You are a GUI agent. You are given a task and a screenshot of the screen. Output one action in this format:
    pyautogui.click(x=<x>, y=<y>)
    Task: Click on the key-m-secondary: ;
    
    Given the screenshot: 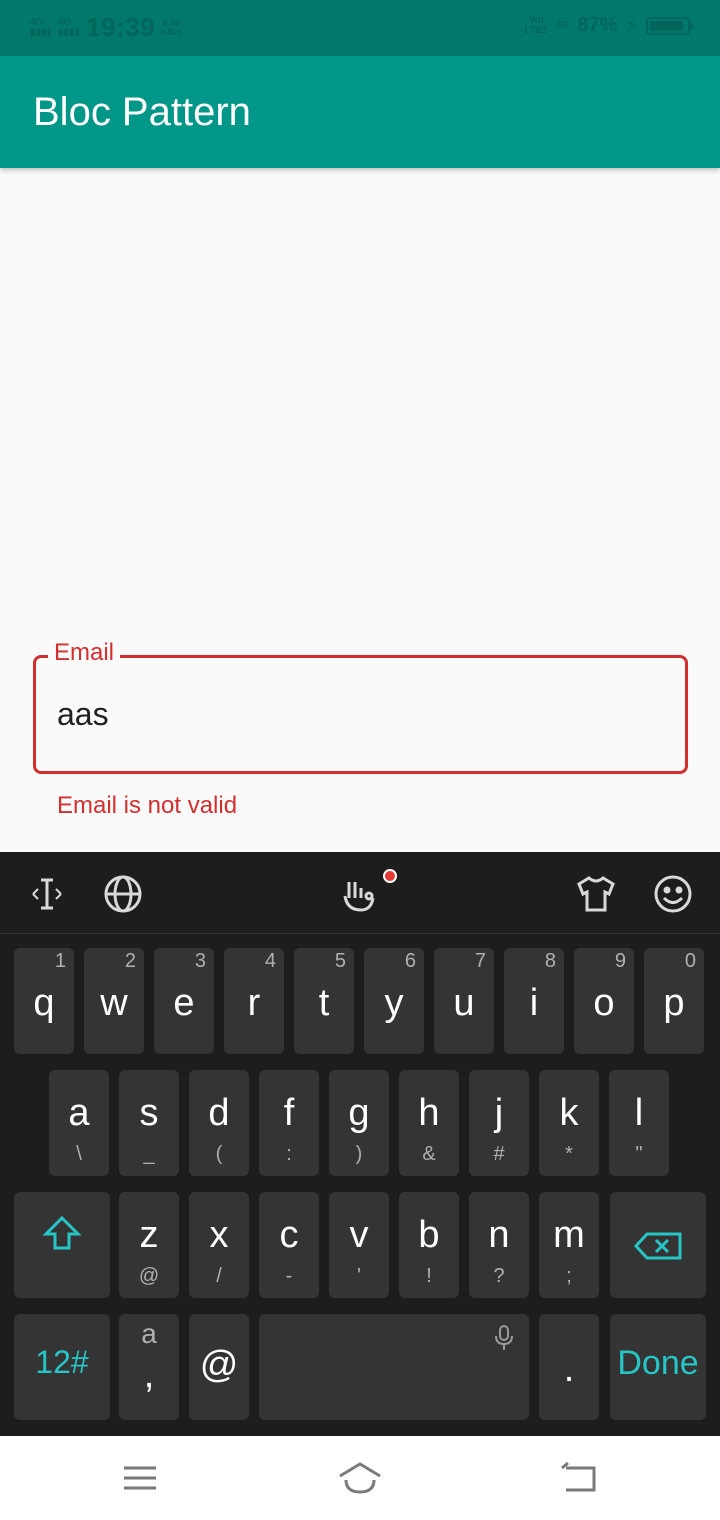 What is the action you would take?
    pyautogui.click(x=569, y=1276)
    